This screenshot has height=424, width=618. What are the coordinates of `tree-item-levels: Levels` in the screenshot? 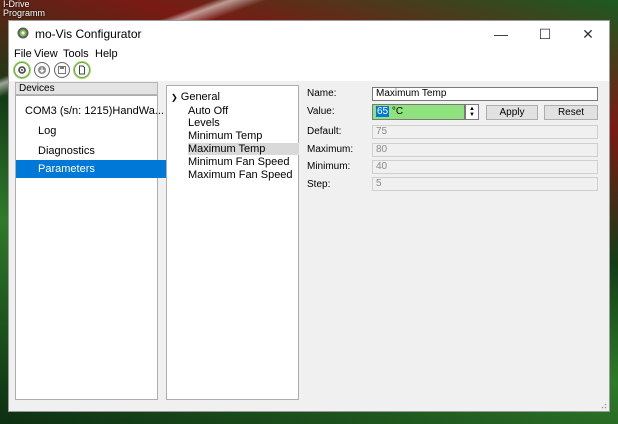 It's located at (243, 123).